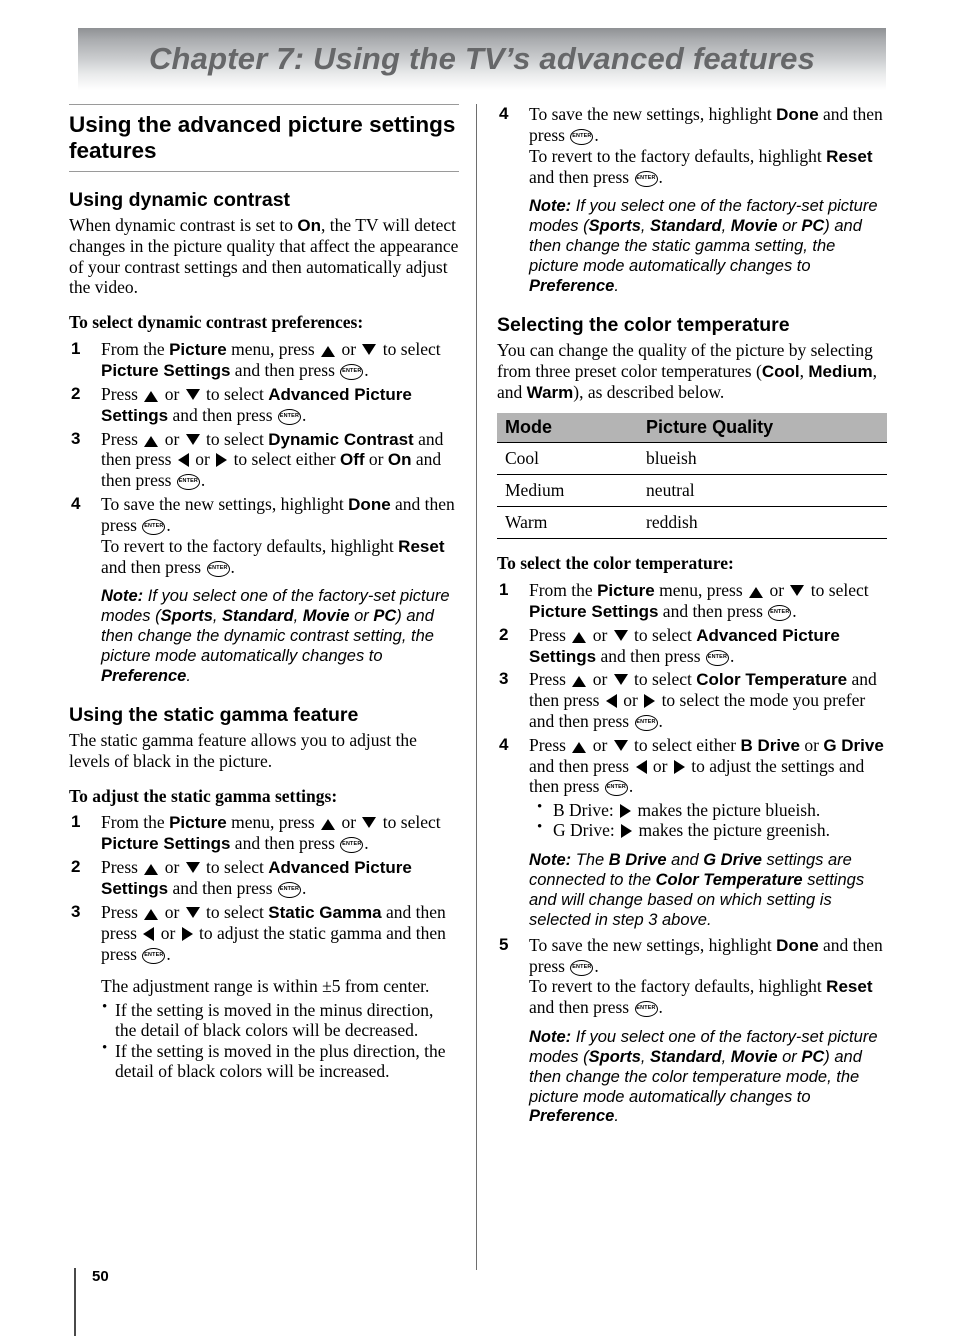 Image resolution: width=954 pixels, height=1336 pixels. I want to click on table-row: Medium neutral, so click(692, 490).